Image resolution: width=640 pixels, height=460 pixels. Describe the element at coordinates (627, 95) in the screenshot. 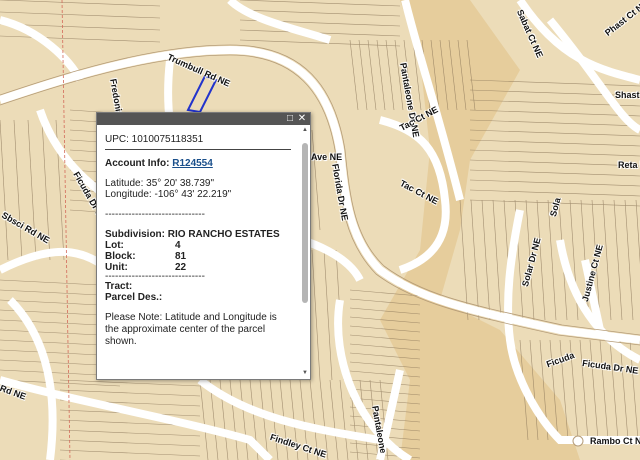

I see `street-label: Shast` at that location.